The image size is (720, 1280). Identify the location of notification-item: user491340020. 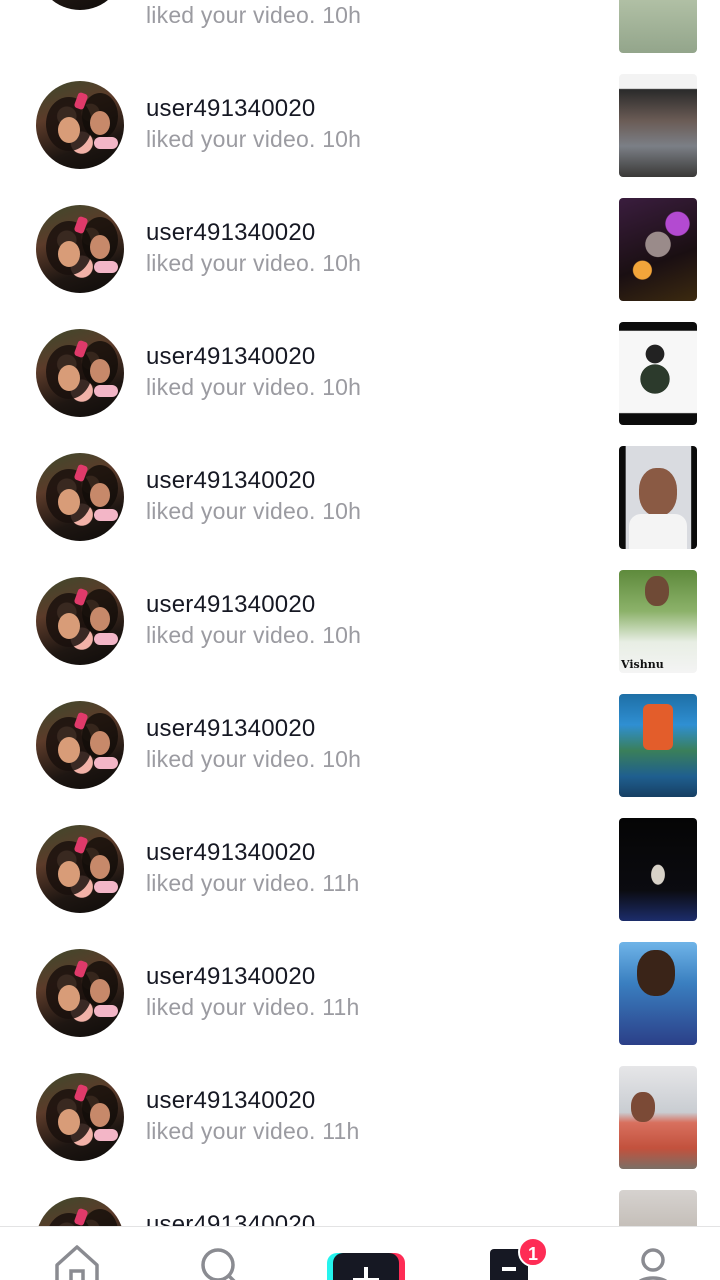
(360, 1207).